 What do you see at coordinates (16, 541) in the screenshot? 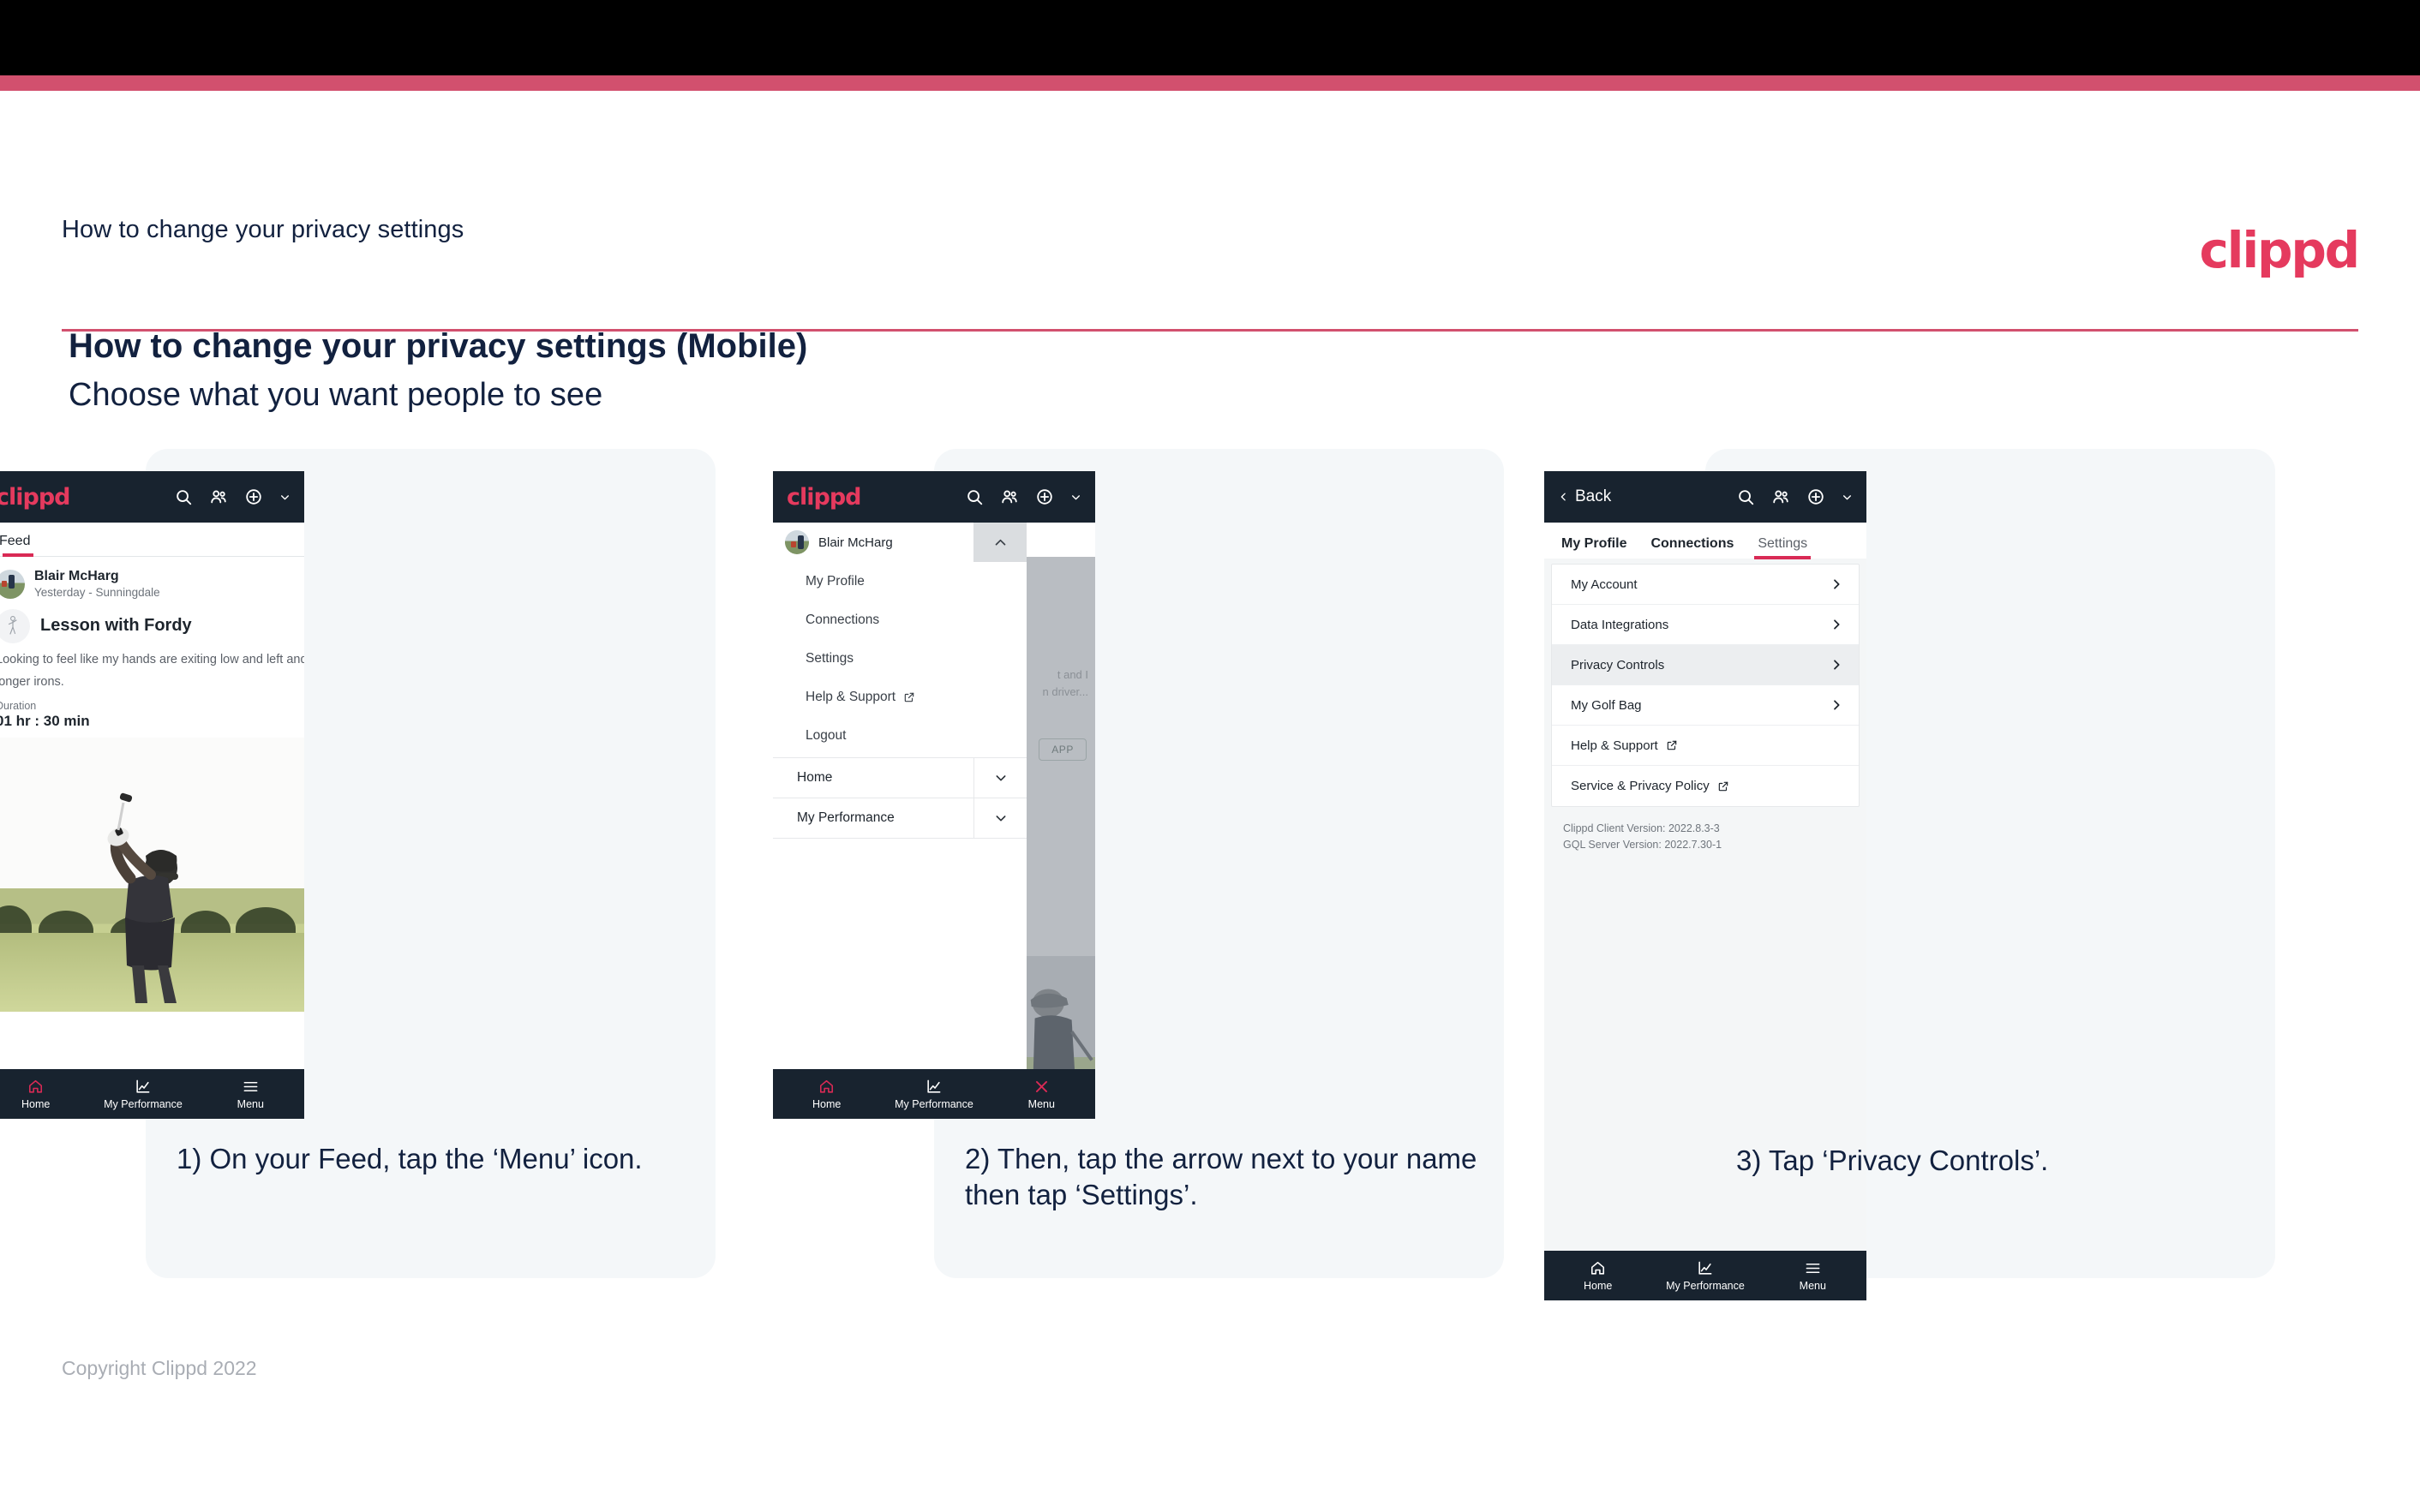
I see `tab-feed-label: Feed` at bounding box center [16, 541].